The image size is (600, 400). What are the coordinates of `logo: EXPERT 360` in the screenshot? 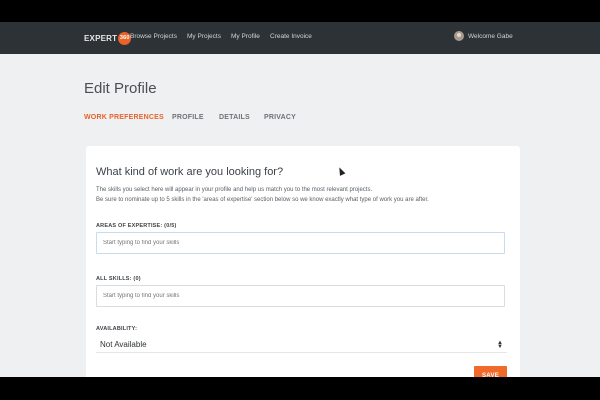 It's located at (108, 38).